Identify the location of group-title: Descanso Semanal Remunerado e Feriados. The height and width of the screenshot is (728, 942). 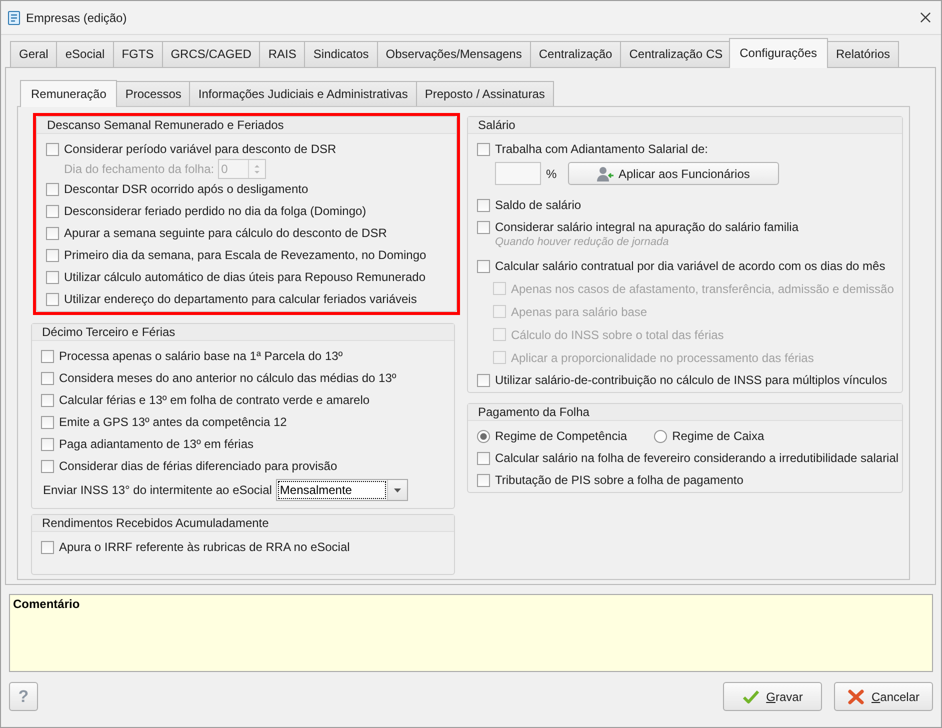
(246, 125).